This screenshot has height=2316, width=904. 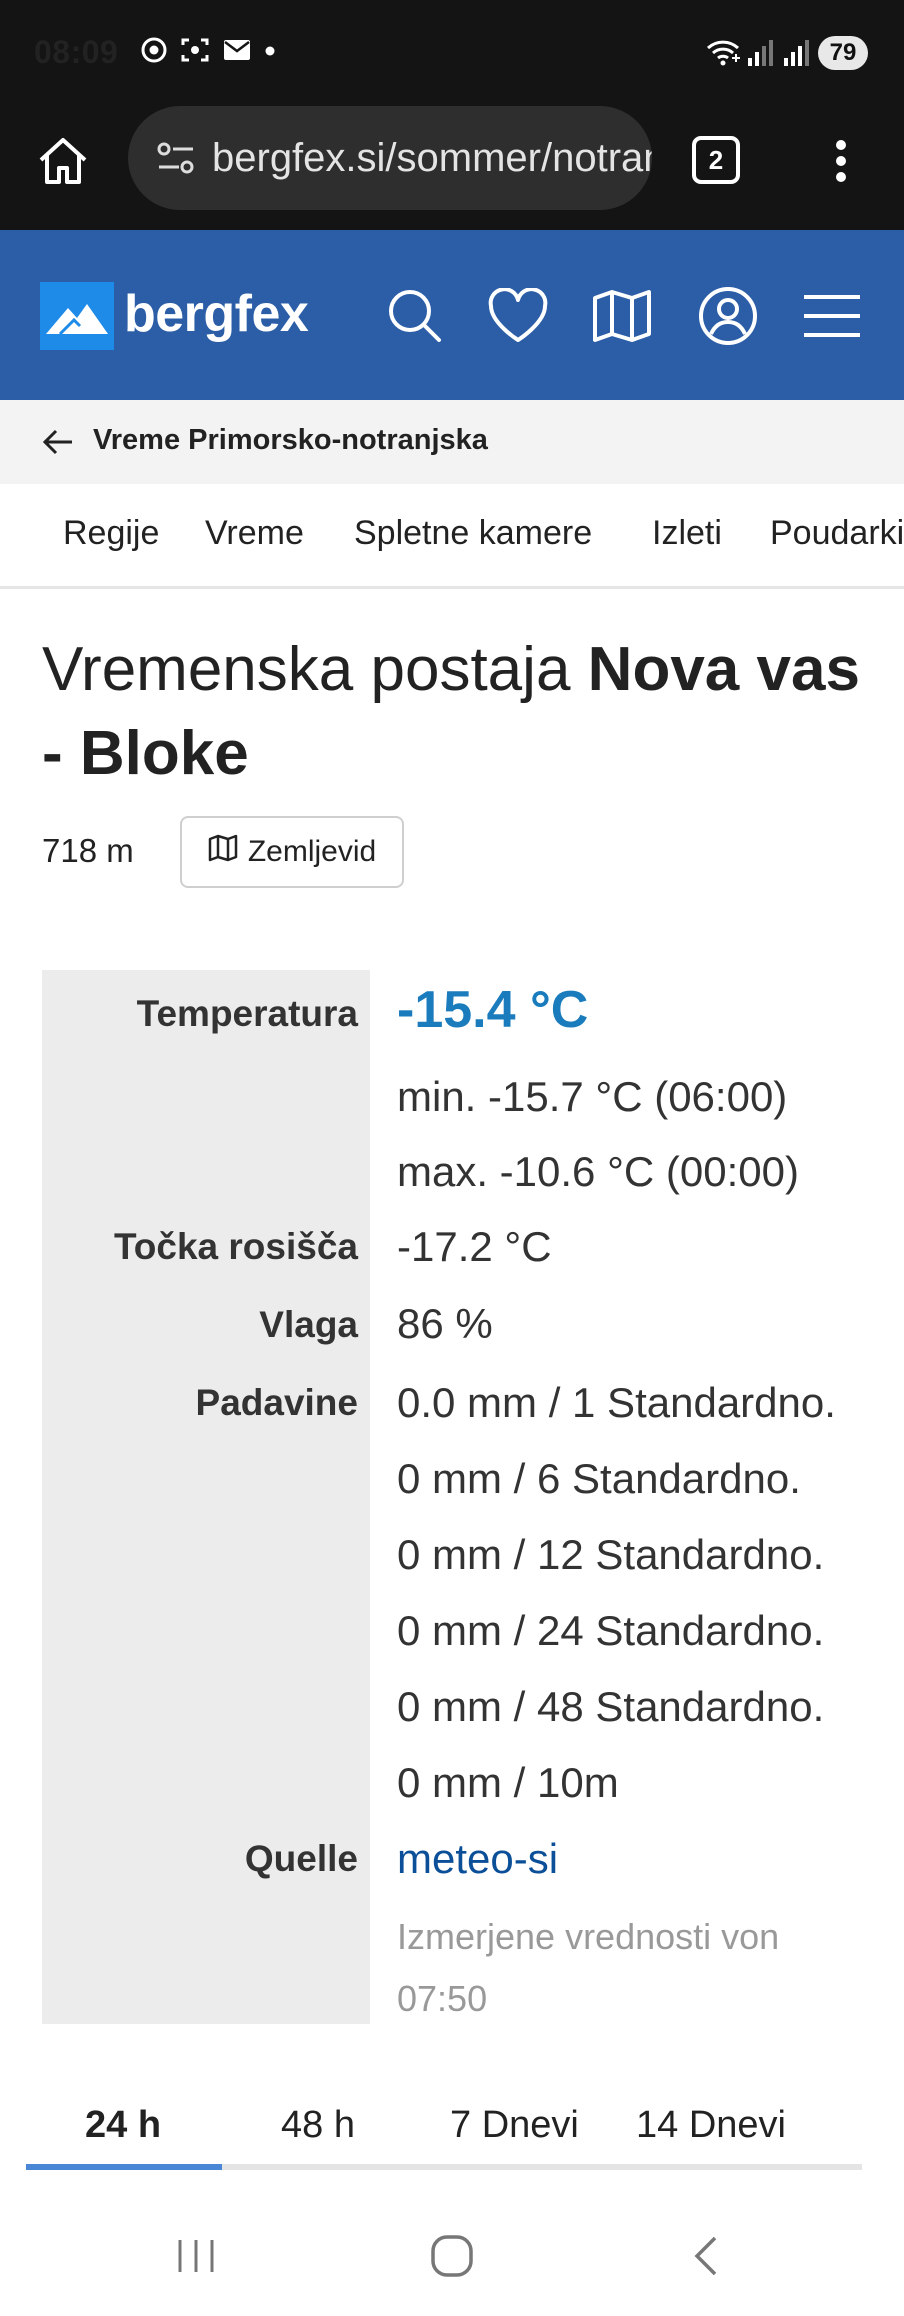 I want to click on mail-notification-icon, so click(x=237, y=52).